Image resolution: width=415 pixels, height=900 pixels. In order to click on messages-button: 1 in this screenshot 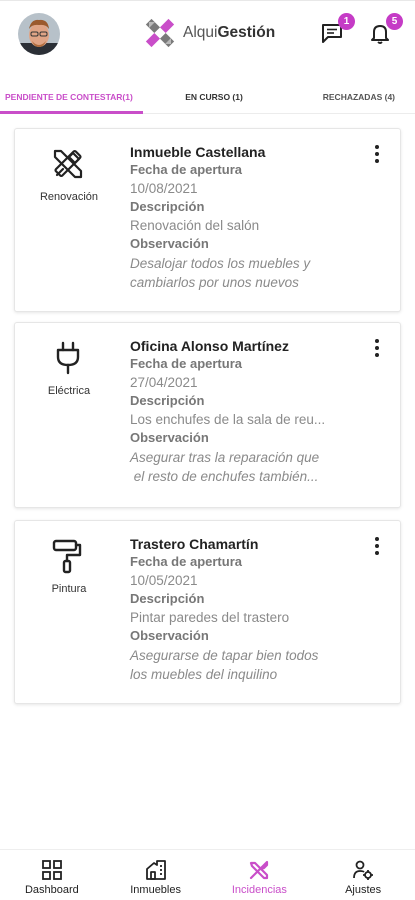, I will do `click(337, 30)`.